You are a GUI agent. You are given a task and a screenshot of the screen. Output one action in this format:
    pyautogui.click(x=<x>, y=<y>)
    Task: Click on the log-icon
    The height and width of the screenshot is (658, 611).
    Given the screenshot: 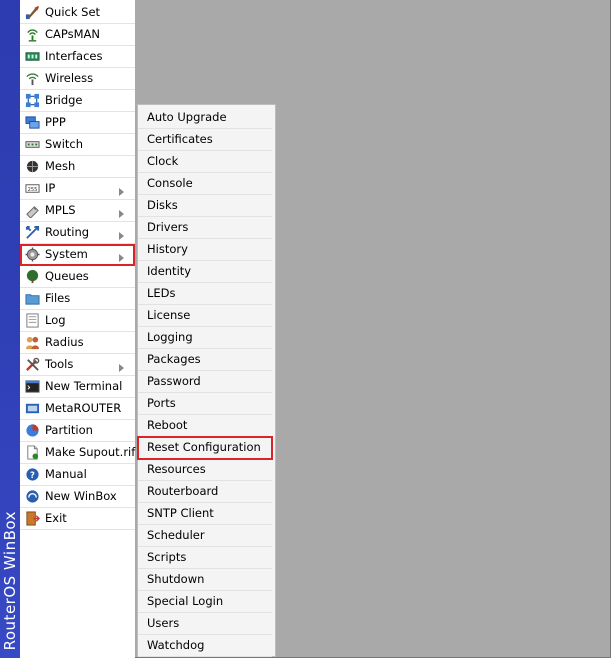 What is the action you would take?
    pyautogui.click(x=32, y=320)
    